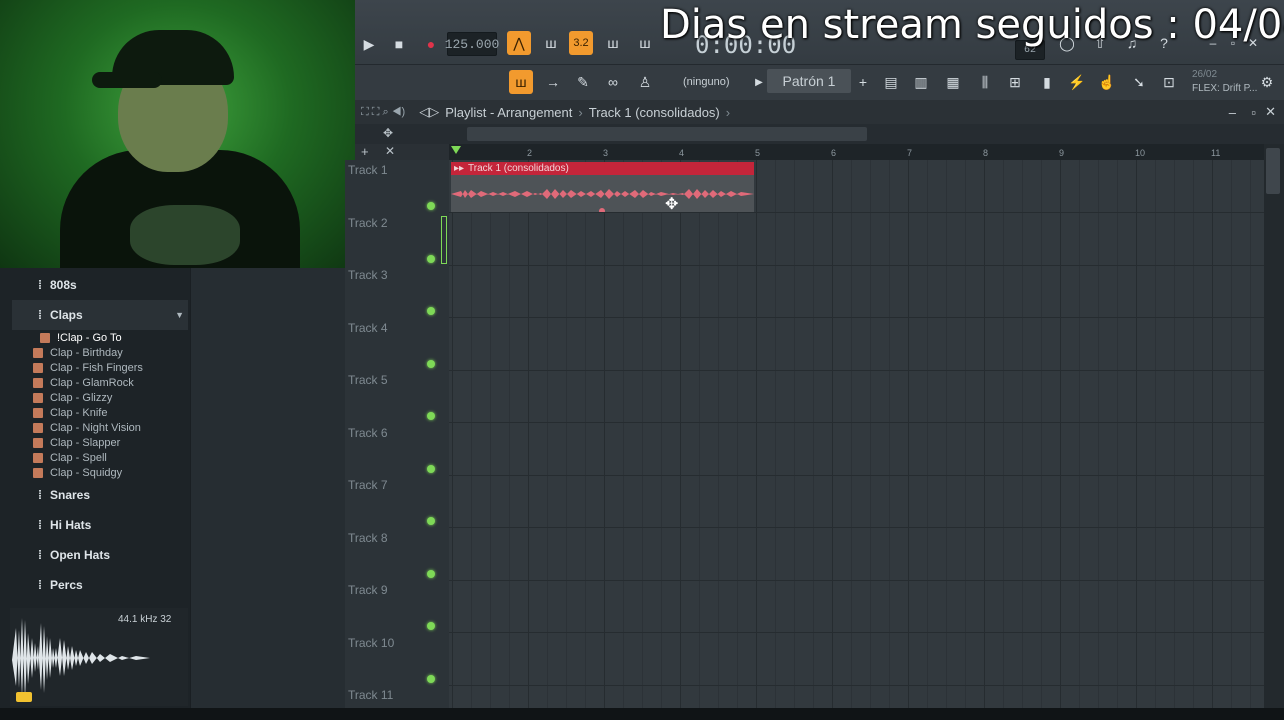  What do you see at coordinates (100, 555) in the screenshot?
I see `folder-open-hats: ⁞ Open Hats` at bounding box center [100, 555].